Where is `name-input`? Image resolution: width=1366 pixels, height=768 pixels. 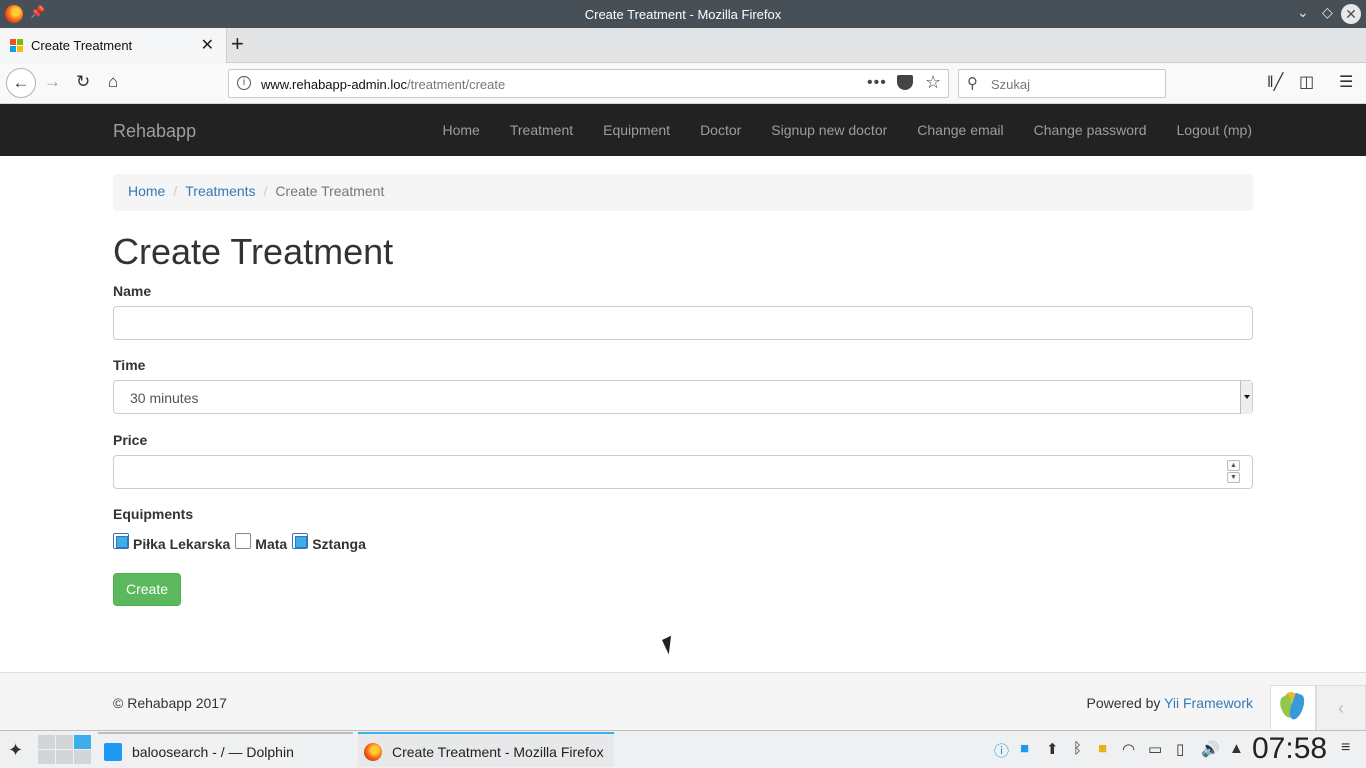
name-input is located at coordinates (683, 323).